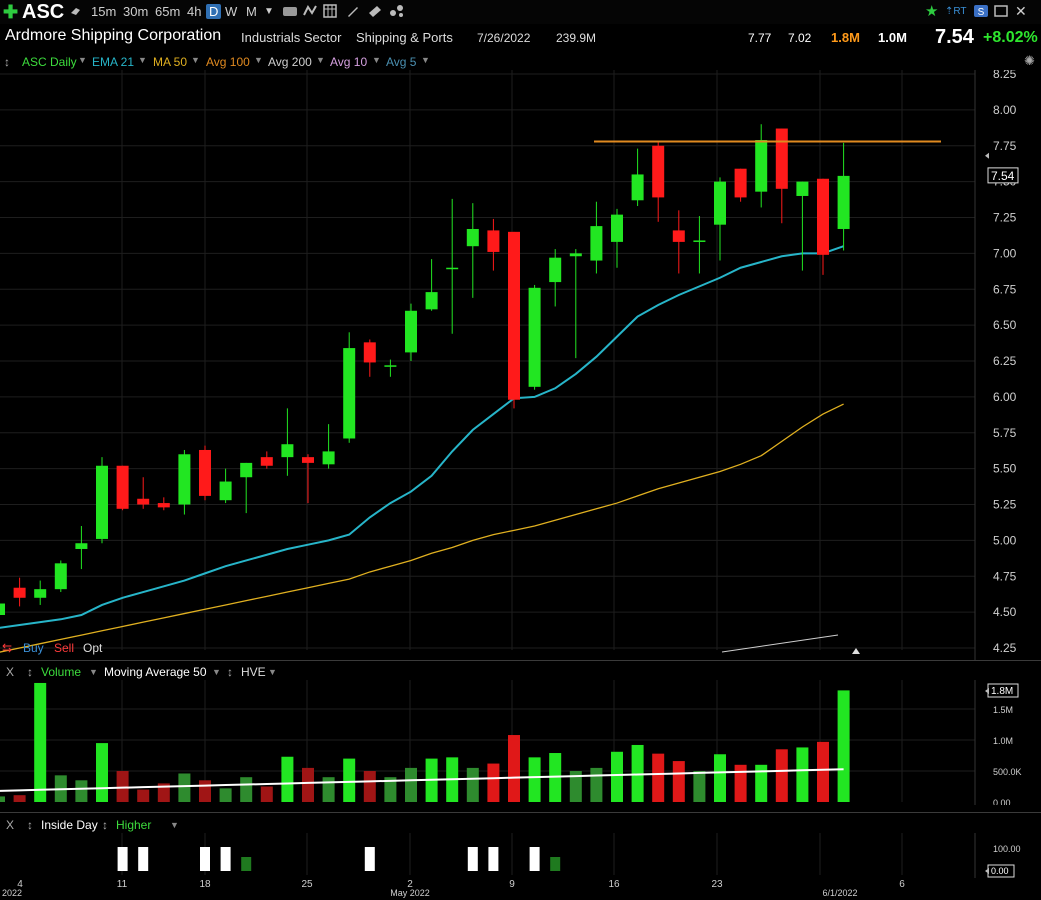 The image size is (1041, 900). I want to click on timeframe-dropdown-icon: ▼, so click(269, 11).